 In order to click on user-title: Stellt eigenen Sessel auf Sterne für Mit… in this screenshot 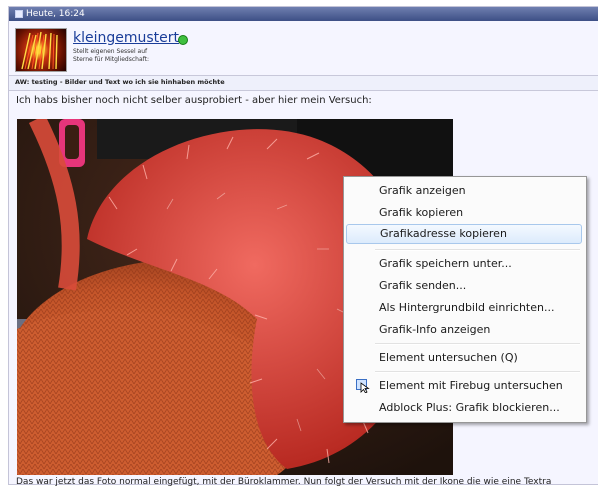, I will do `click(111, 55)`.